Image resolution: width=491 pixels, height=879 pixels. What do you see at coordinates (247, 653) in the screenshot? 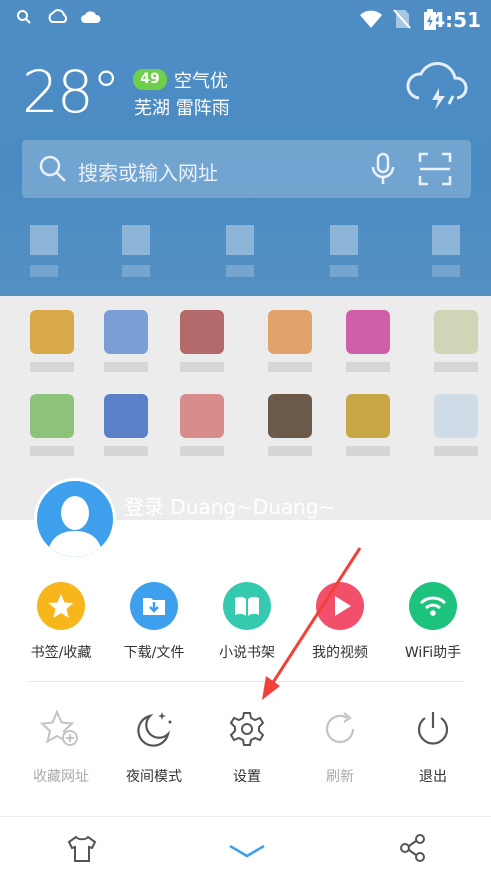
I see `menu-item-label: 小说书架` at bounding box center [247, 653].